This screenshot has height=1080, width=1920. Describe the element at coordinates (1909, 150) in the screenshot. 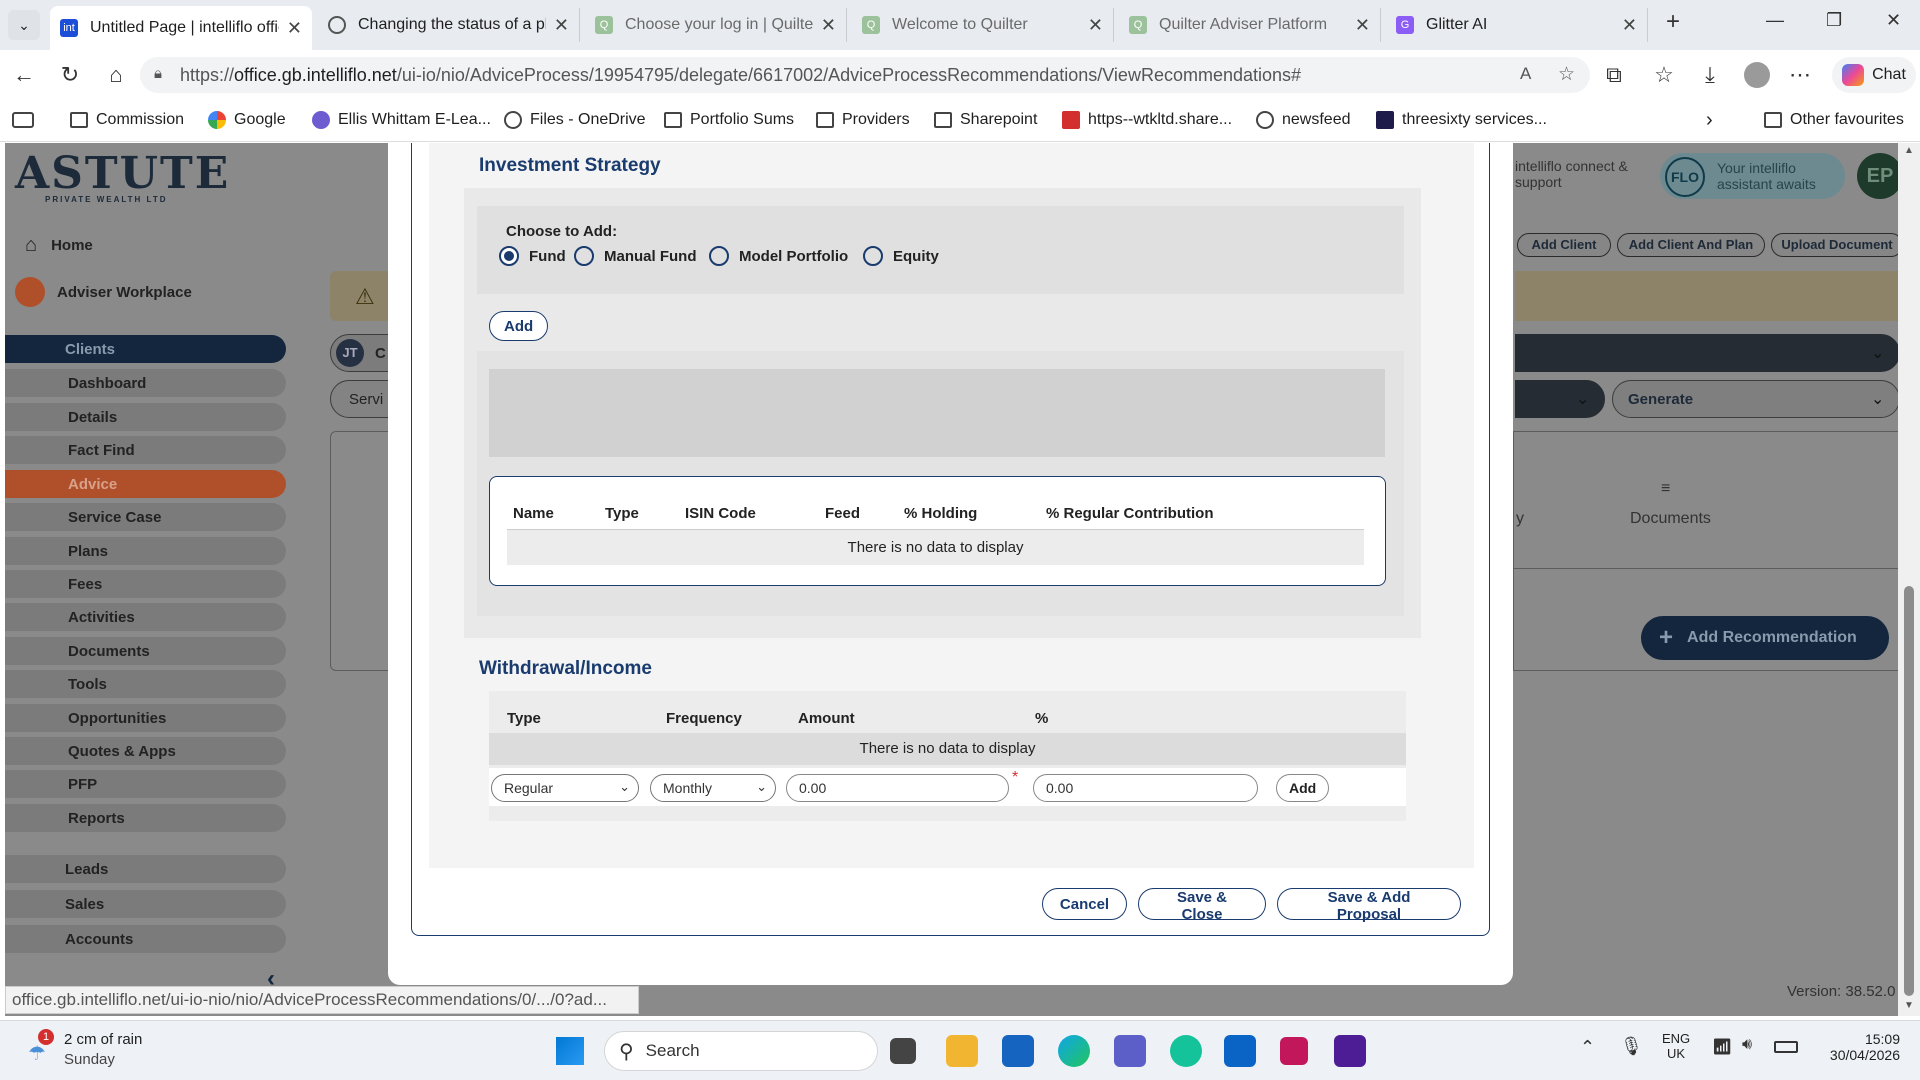

I see `scroll-up-icon: ▲` at that location.